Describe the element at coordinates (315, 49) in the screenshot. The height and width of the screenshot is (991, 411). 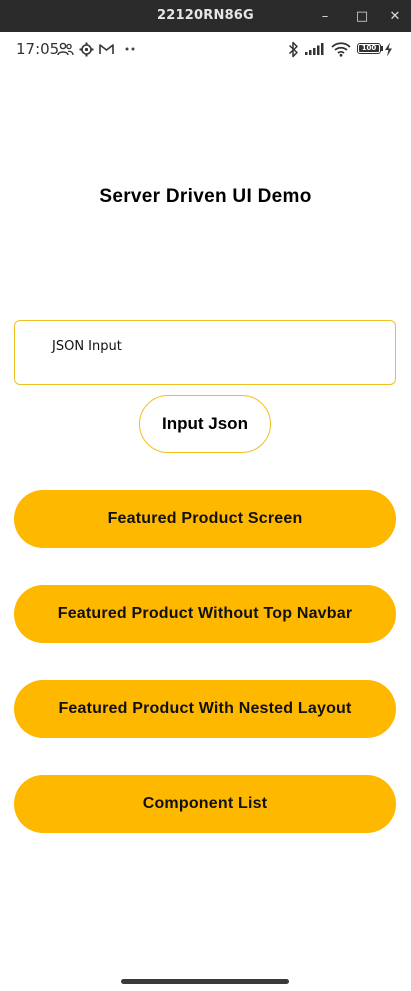
I see `signal-icon` at that location.